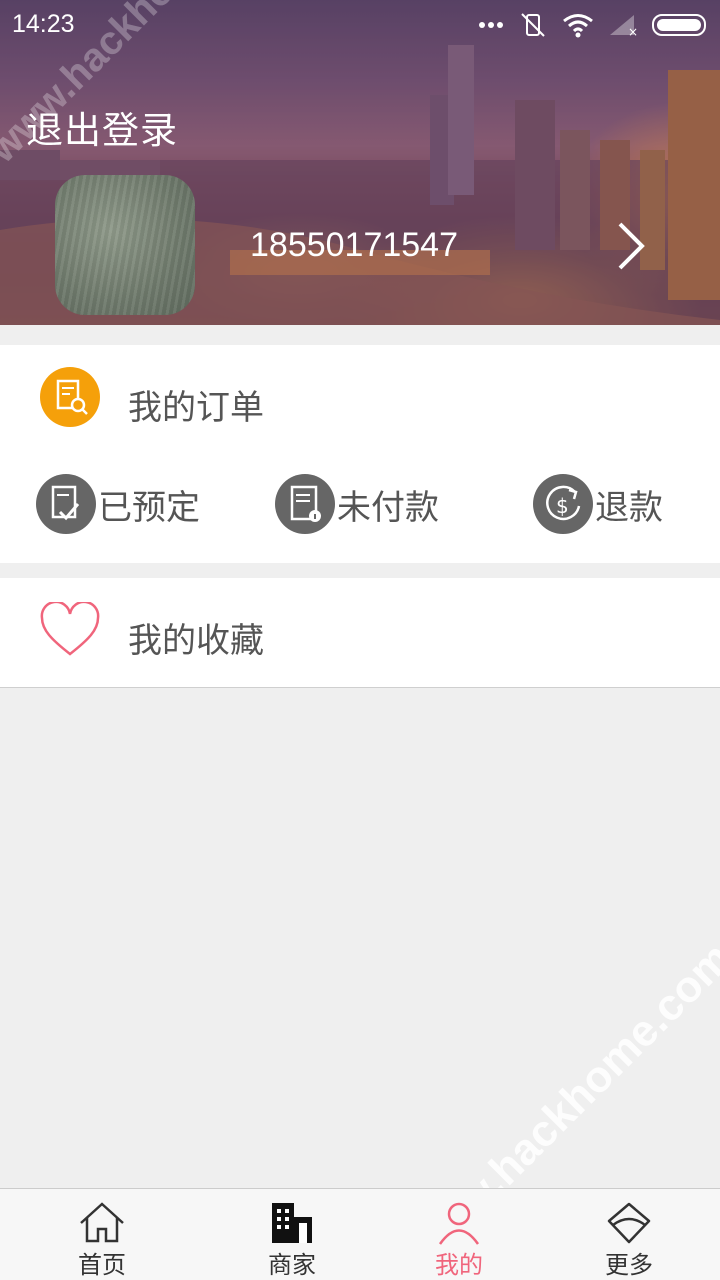  What do you see at coordinates (292, 1223) in the screenshot?
I see `building-icon` at bounding box center [292, 1223].